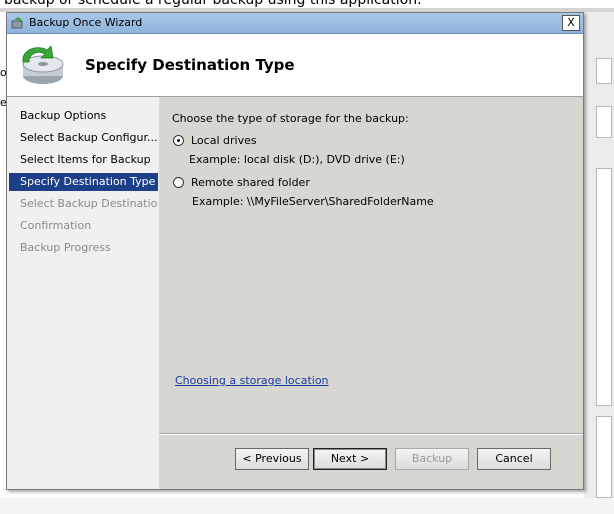  Describe the element at coordinates (272, 459) in the screenshot. I see `previous-button: < Previous` at that location.